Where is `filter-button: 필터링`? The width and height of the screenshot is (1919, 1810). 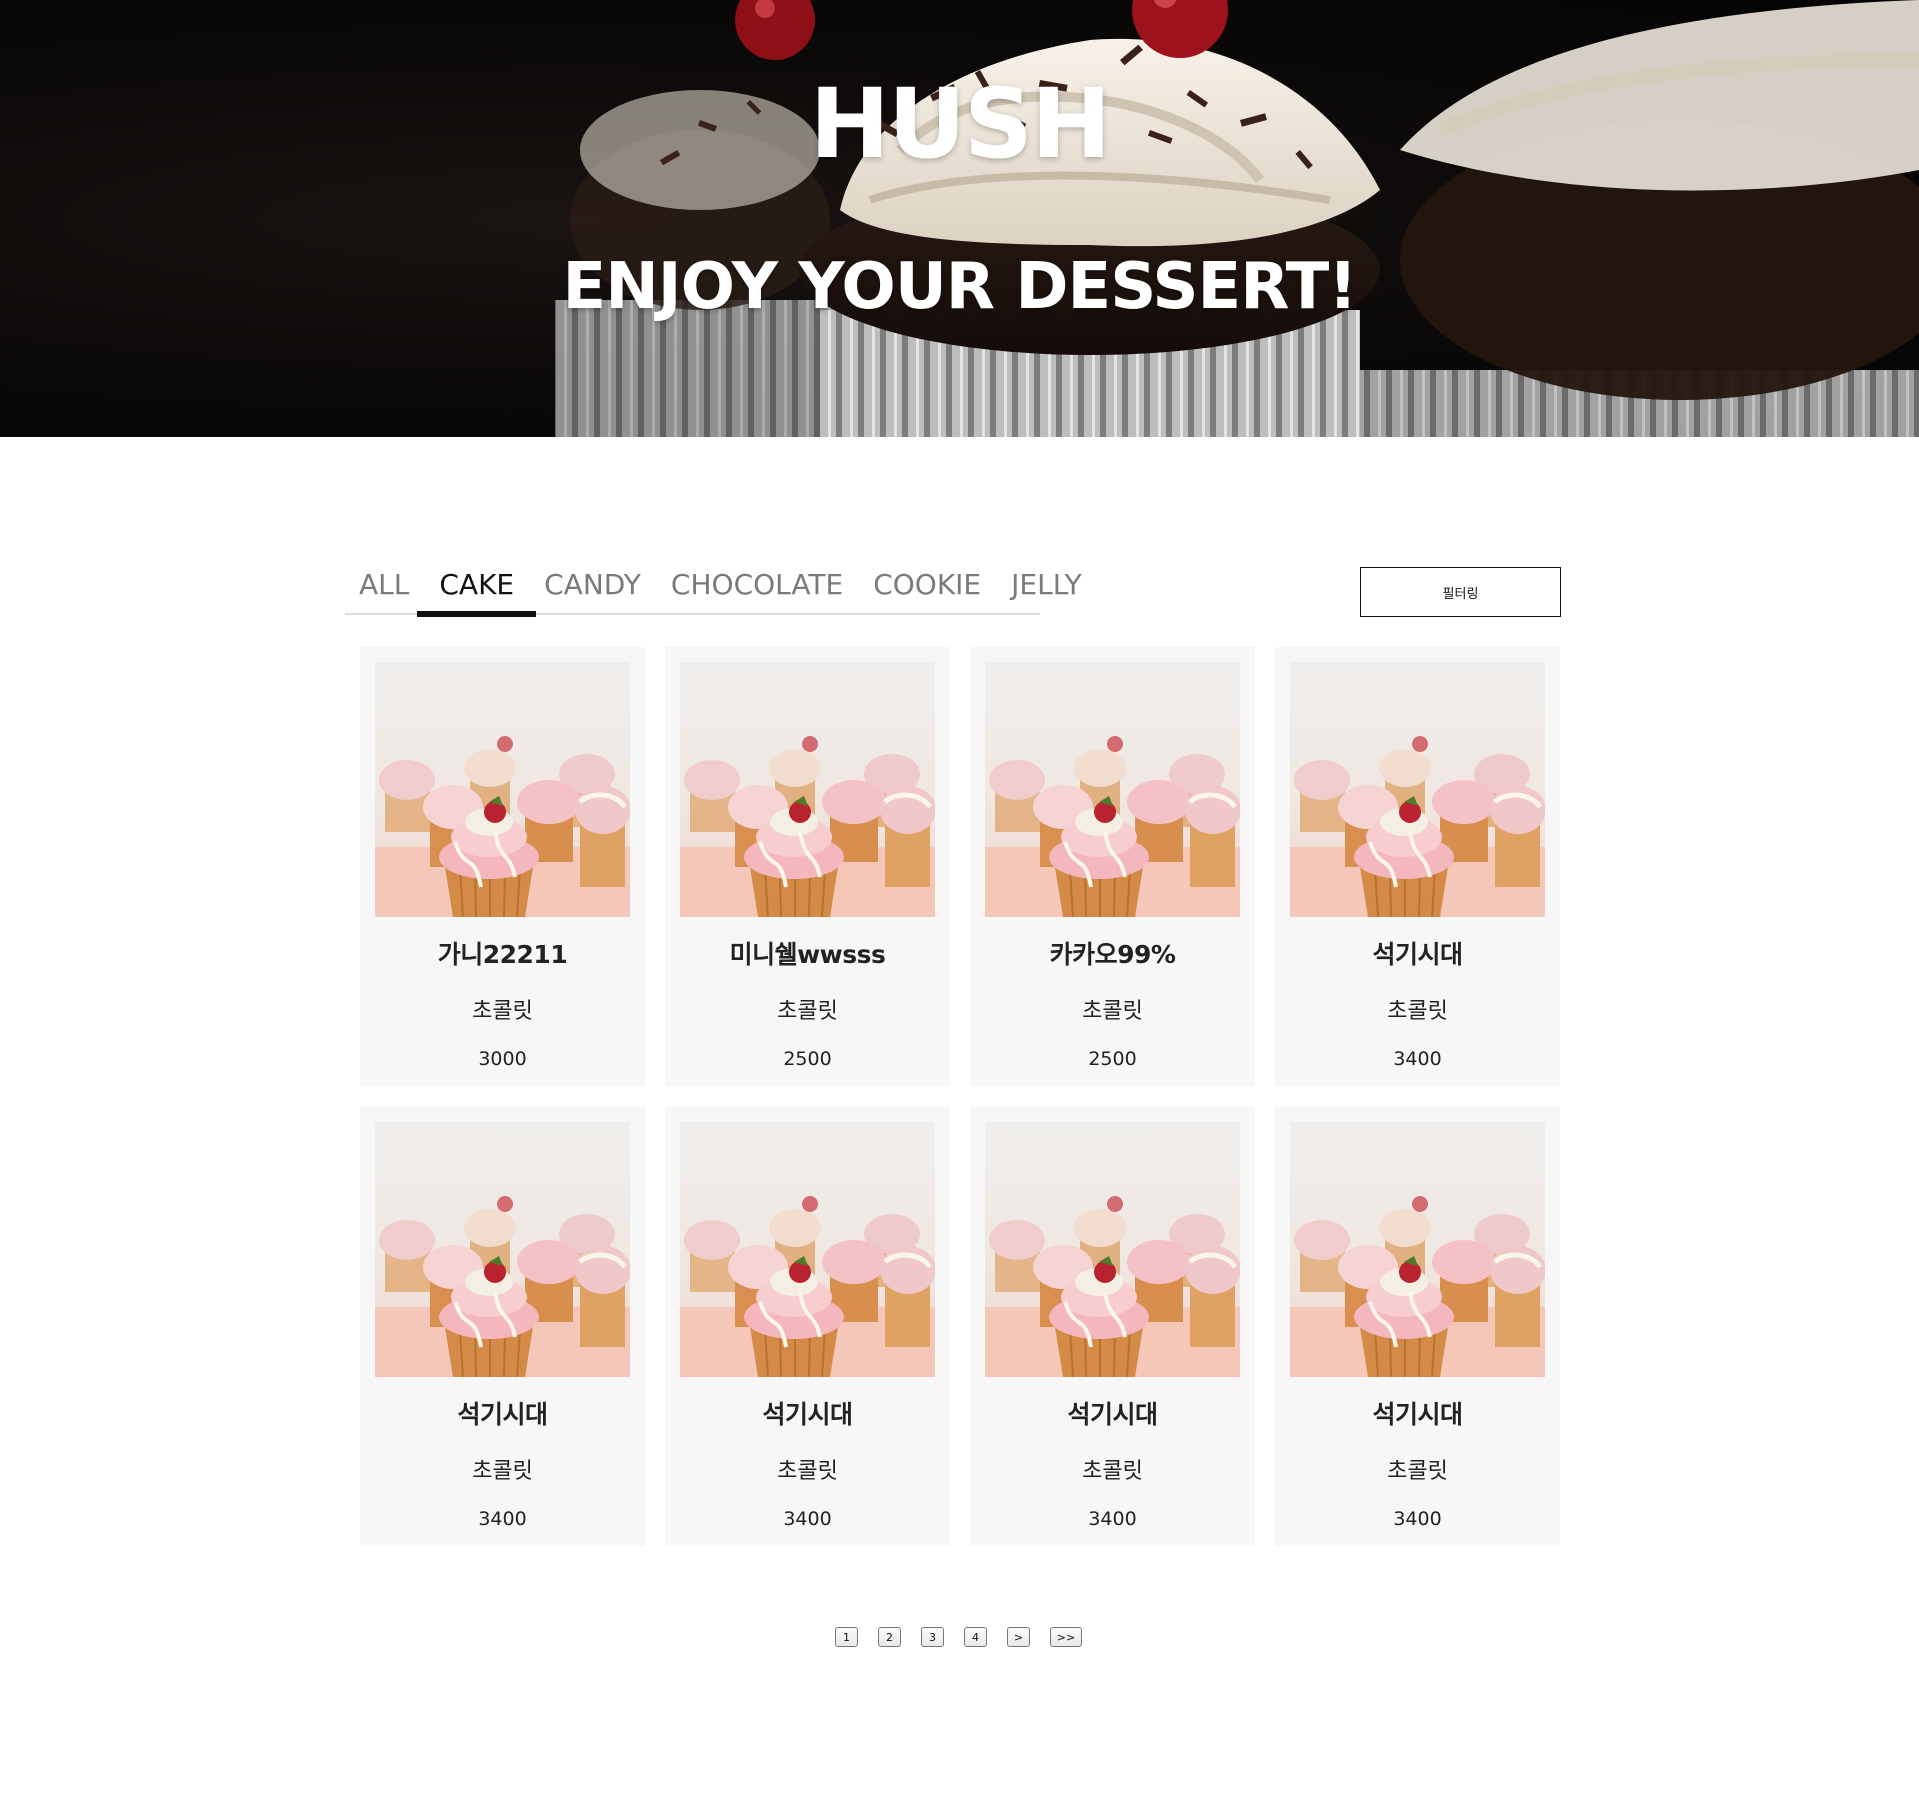
filter-button: 필터링 is located at coordinates (1460, 592).